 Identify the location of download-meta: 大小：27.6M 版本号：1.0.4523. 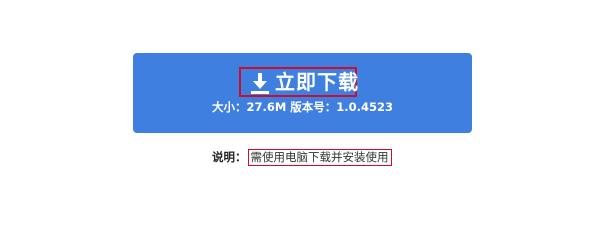
(302, 107).